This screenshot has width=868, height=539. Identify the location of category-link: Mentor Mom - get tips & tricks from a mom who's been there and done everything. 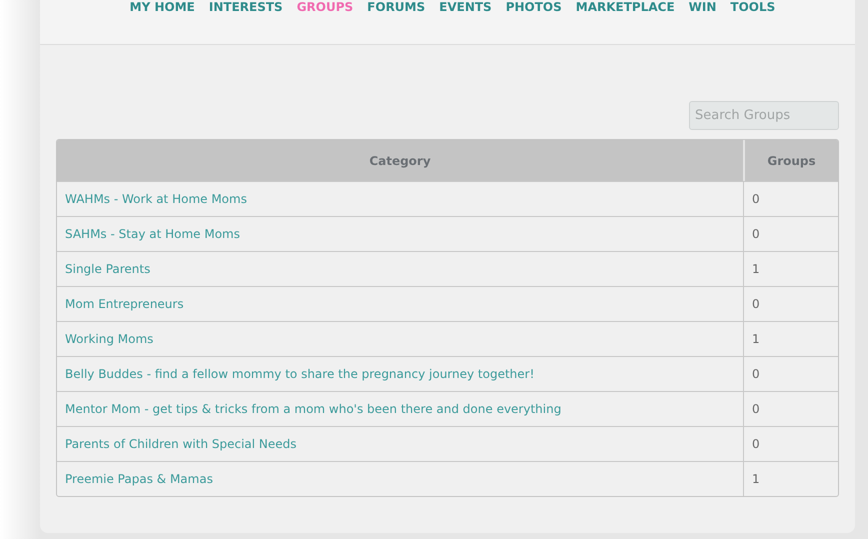
(313, 409).